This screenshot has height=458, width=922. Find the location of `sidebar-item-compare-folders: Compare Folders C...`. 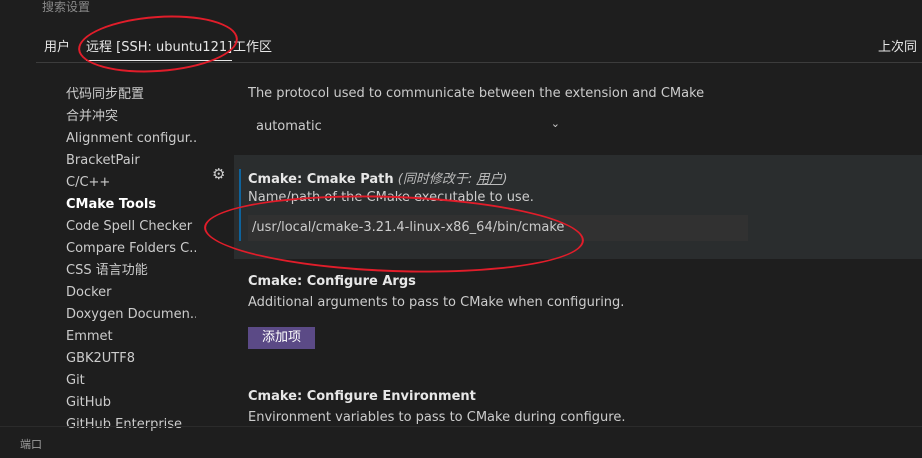

sidebar-item-compare-folders: Compare Folders C... is located at coordinates (131, 249).